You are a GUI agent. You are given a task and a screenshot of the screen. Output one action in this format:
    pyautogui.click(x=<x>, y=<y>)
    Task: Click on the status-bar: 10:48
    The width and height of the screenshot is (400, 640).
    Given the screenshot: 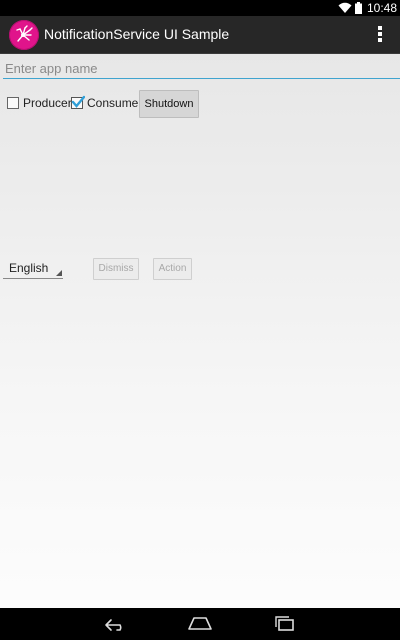 What is the action you would take?
    pyautogui.click(x=200, y=8)
    